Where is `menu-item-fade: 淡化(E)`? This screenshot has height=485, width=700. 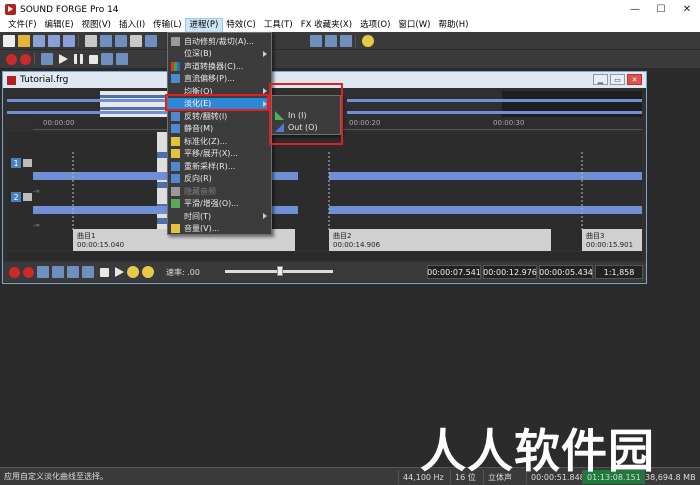 menu-item-fade: 淡化(E) is located at coordinates (219, 103).